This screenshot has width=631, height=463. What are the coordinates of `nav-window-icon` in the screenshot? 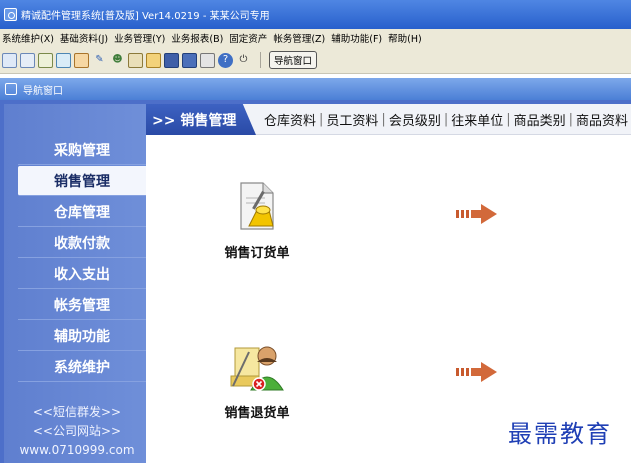 It's located at (11, 89).